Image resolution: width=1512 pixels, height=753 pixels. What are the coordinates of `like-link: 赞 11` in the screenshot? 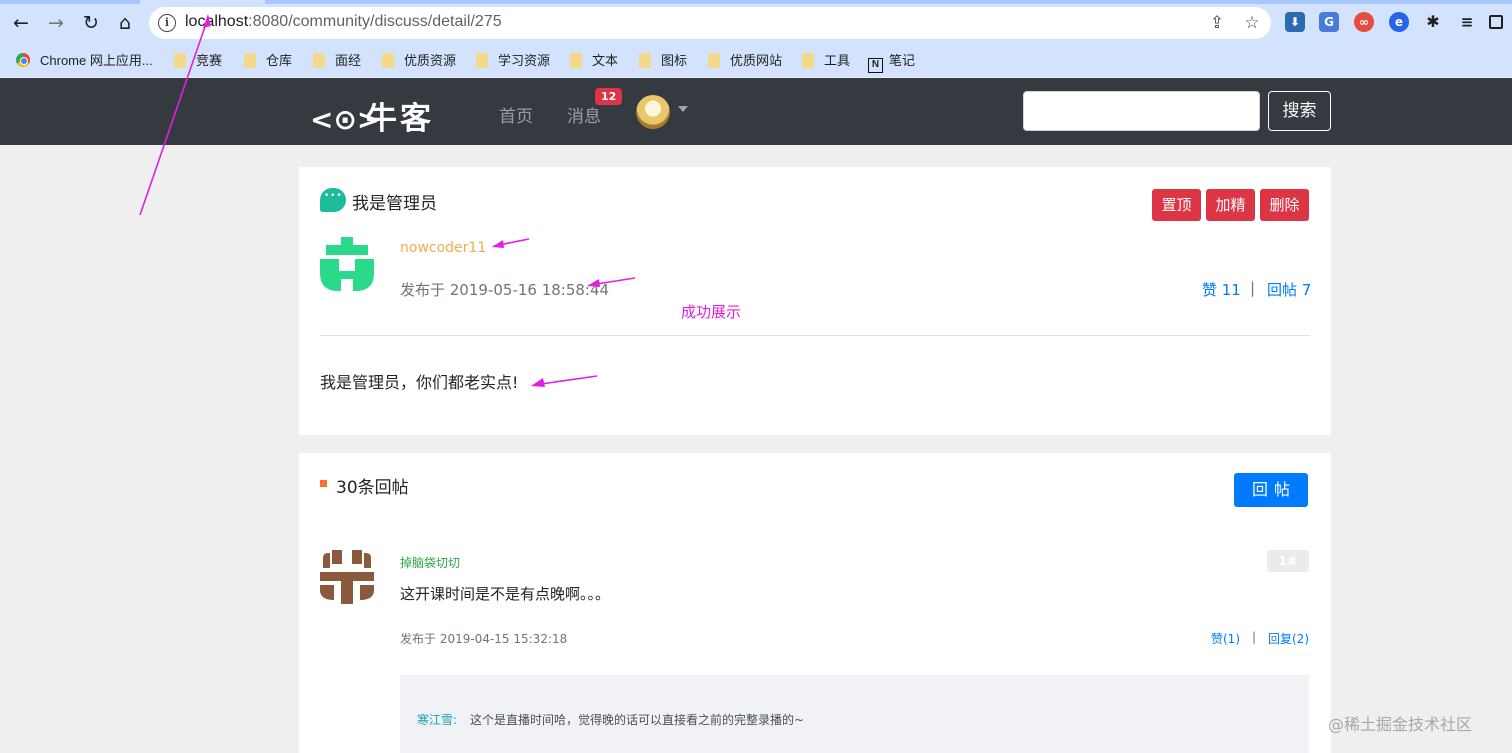 It's located at (1221, 289).